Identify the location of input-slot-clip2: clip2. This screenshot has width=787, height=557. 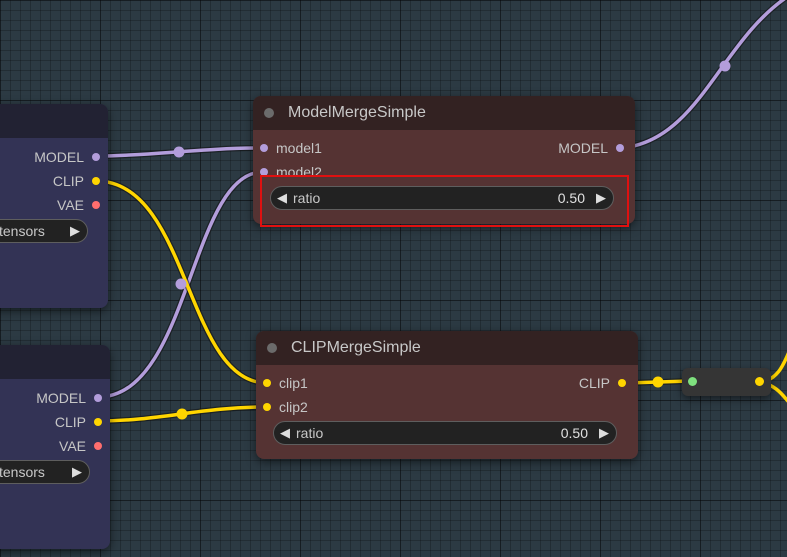
(285, 407).